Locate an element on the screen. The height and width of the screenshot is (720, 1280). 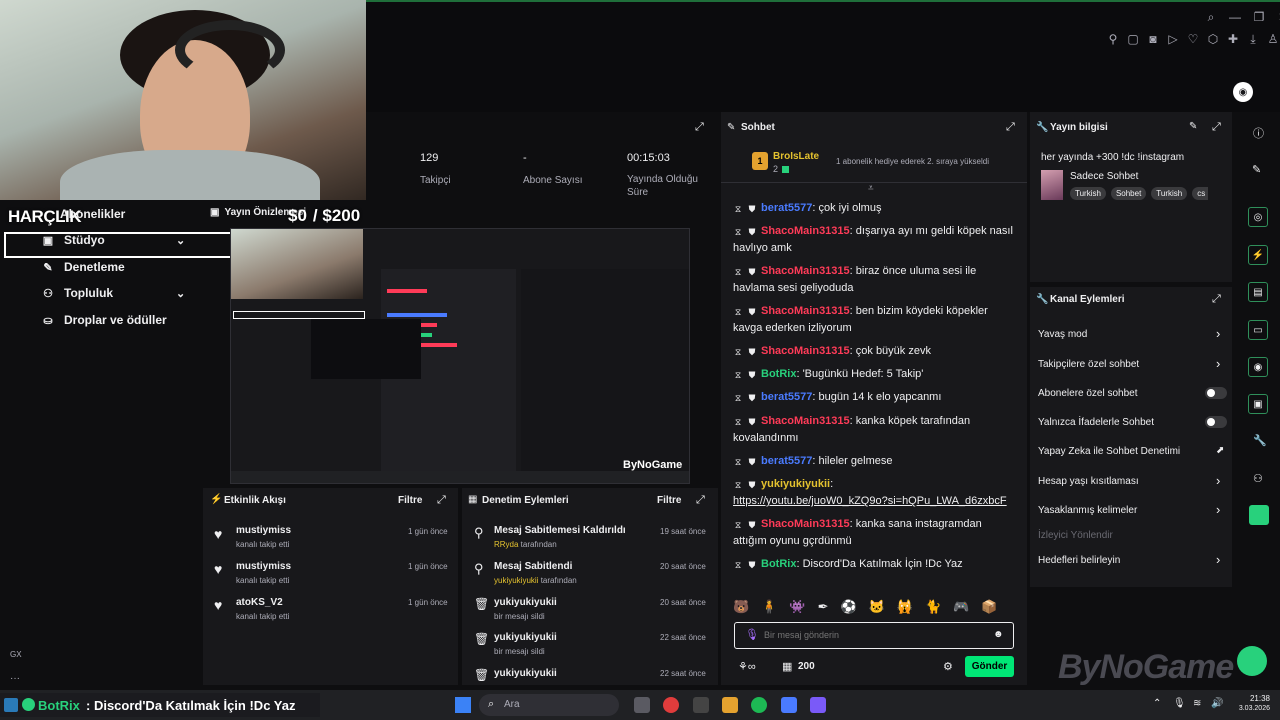
emote-icon: 👾 is located at coordinates (797, 607).